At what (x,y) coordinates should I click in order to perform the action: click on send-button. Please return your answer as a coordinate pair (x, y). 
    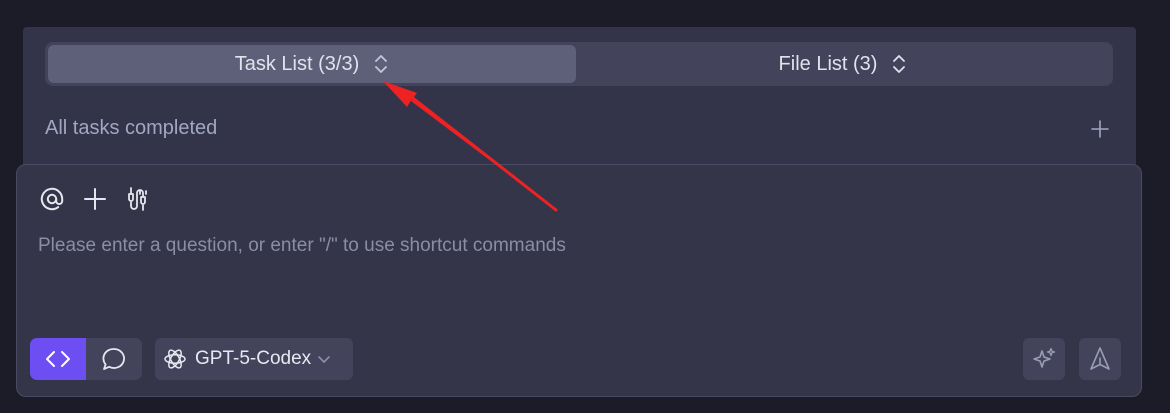
    Looking at the image, I should click on (1100, 359).